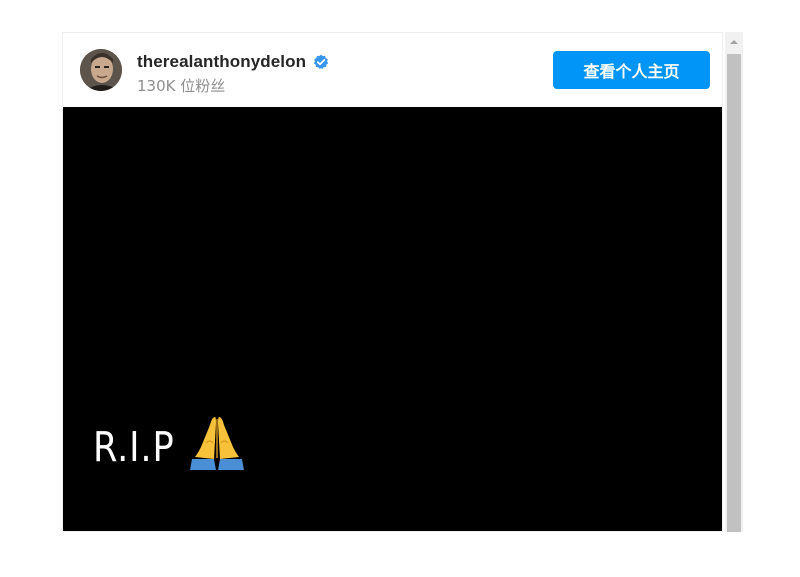 This screenshot has width=800, height=577. Describe the element at coordinates (631, 70) in the screenshot. I see `view-profile-button: 查看个人主页` at that location.